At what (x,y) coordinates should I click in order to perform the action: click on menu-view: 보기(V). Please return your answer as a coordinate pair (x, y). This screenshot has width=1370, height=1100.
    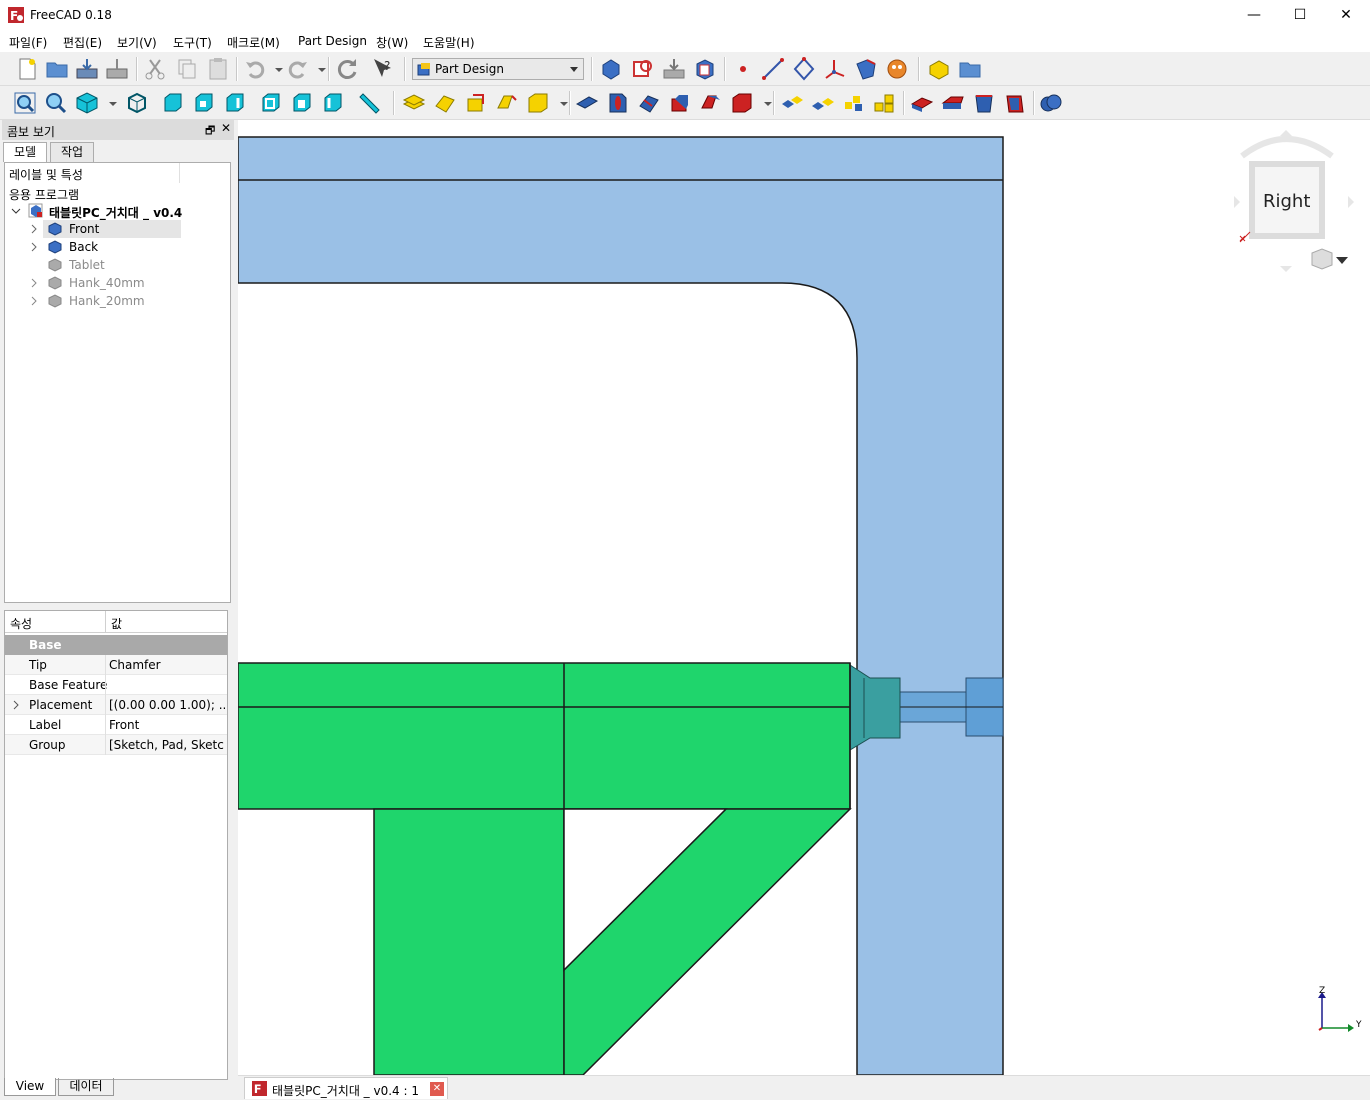
    Looking at the image, I should click on (137, 42).